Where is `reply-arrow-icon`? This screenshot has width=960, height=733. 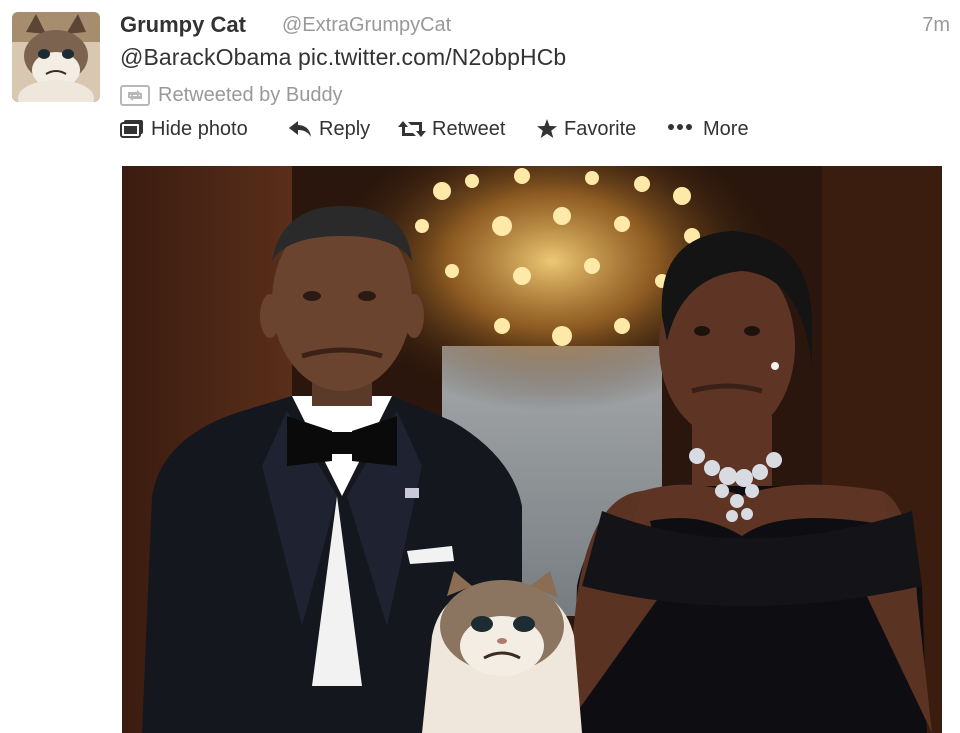 reply-arrow-icon is located at coordinates (300, 129).